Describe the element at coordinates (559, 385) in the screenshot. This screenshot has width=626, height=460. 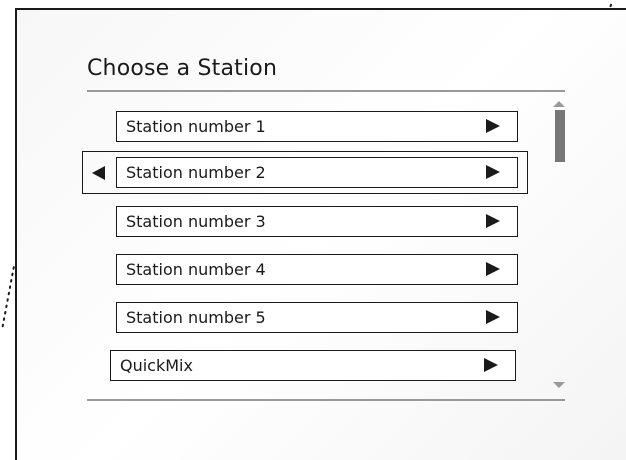
I see `scroll-down-icon` at that location.